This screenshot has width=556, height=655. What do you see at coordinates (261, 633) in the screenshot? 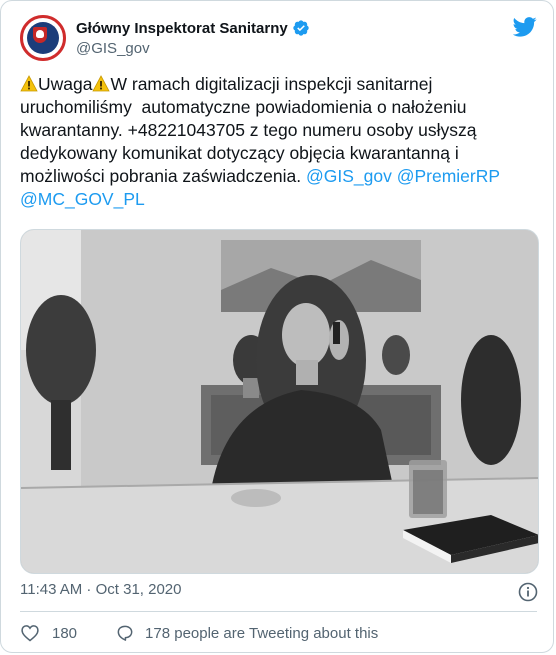
I see `tweeting-about-link: 178 people are Tweeting about this` at bounding box center [261, 633].